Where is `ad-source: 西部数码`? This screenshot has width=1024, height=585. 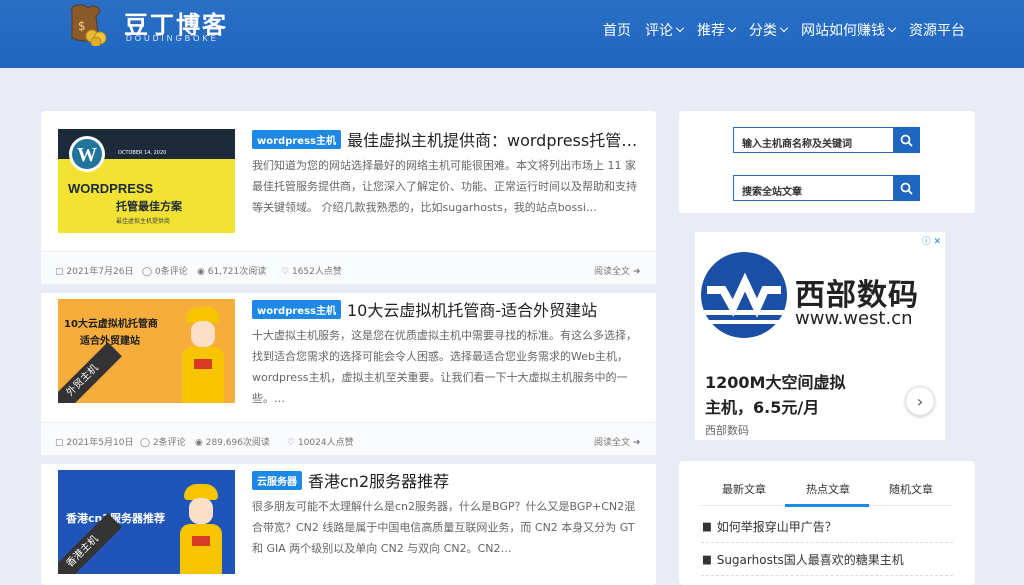 ad-source: 西部数码 is located at coordinates (727, 430).